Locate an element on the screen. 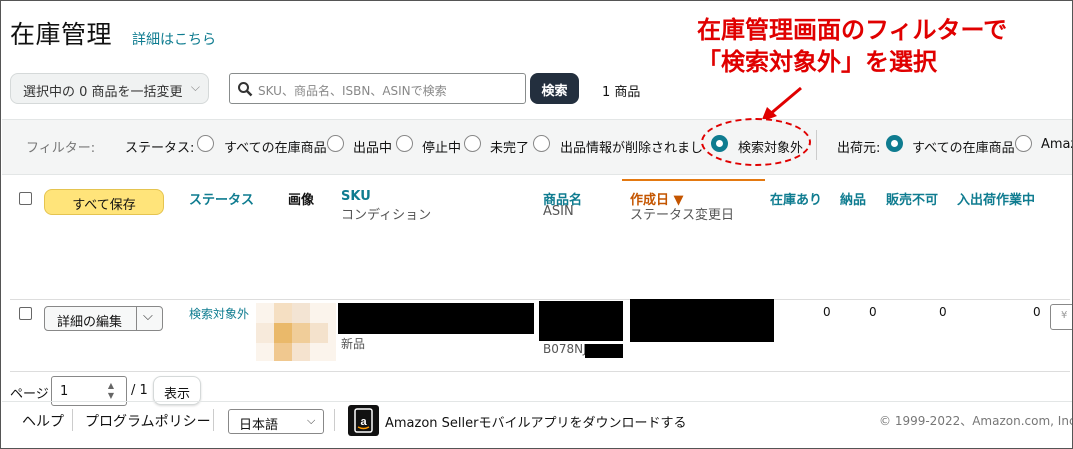 This screenshot has width=1073, height=449. search-placeholder: SKU、商品名、ISBN、ASINで検索 is located at coordinates (352, 91).